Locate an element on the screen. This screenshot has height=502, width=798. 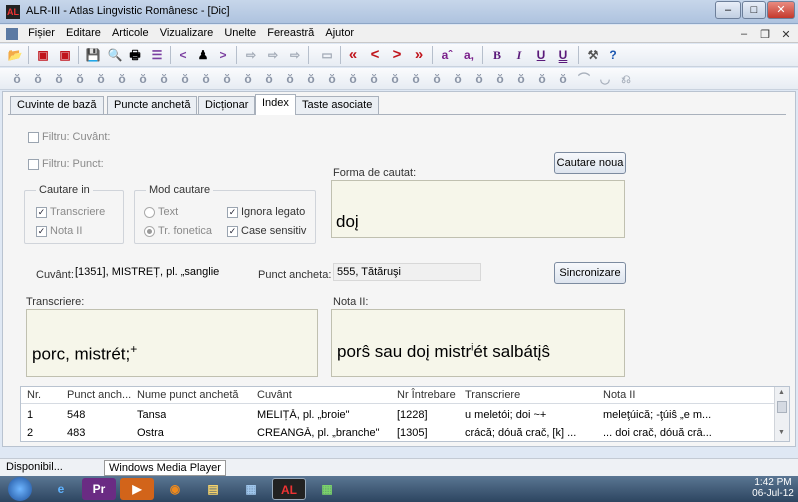
table-cell: MELIȚĂ, pl. „broie" is located at coordinates (326, 415).